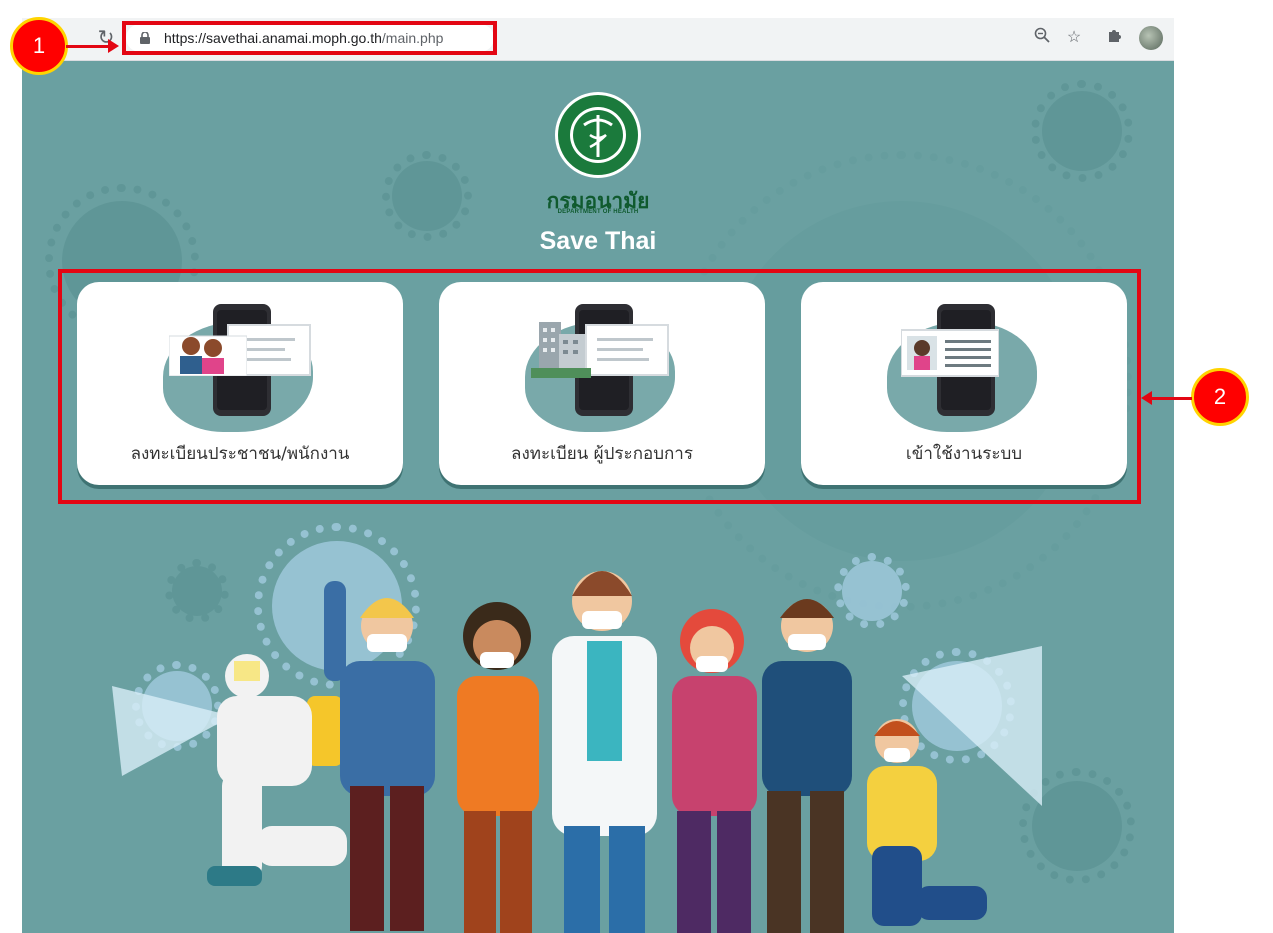 The width and height of the screenshot is (1273, 933). Describe the element at coordinates (807, 766) in the screenshot. I see `person-man-navy` at that location.